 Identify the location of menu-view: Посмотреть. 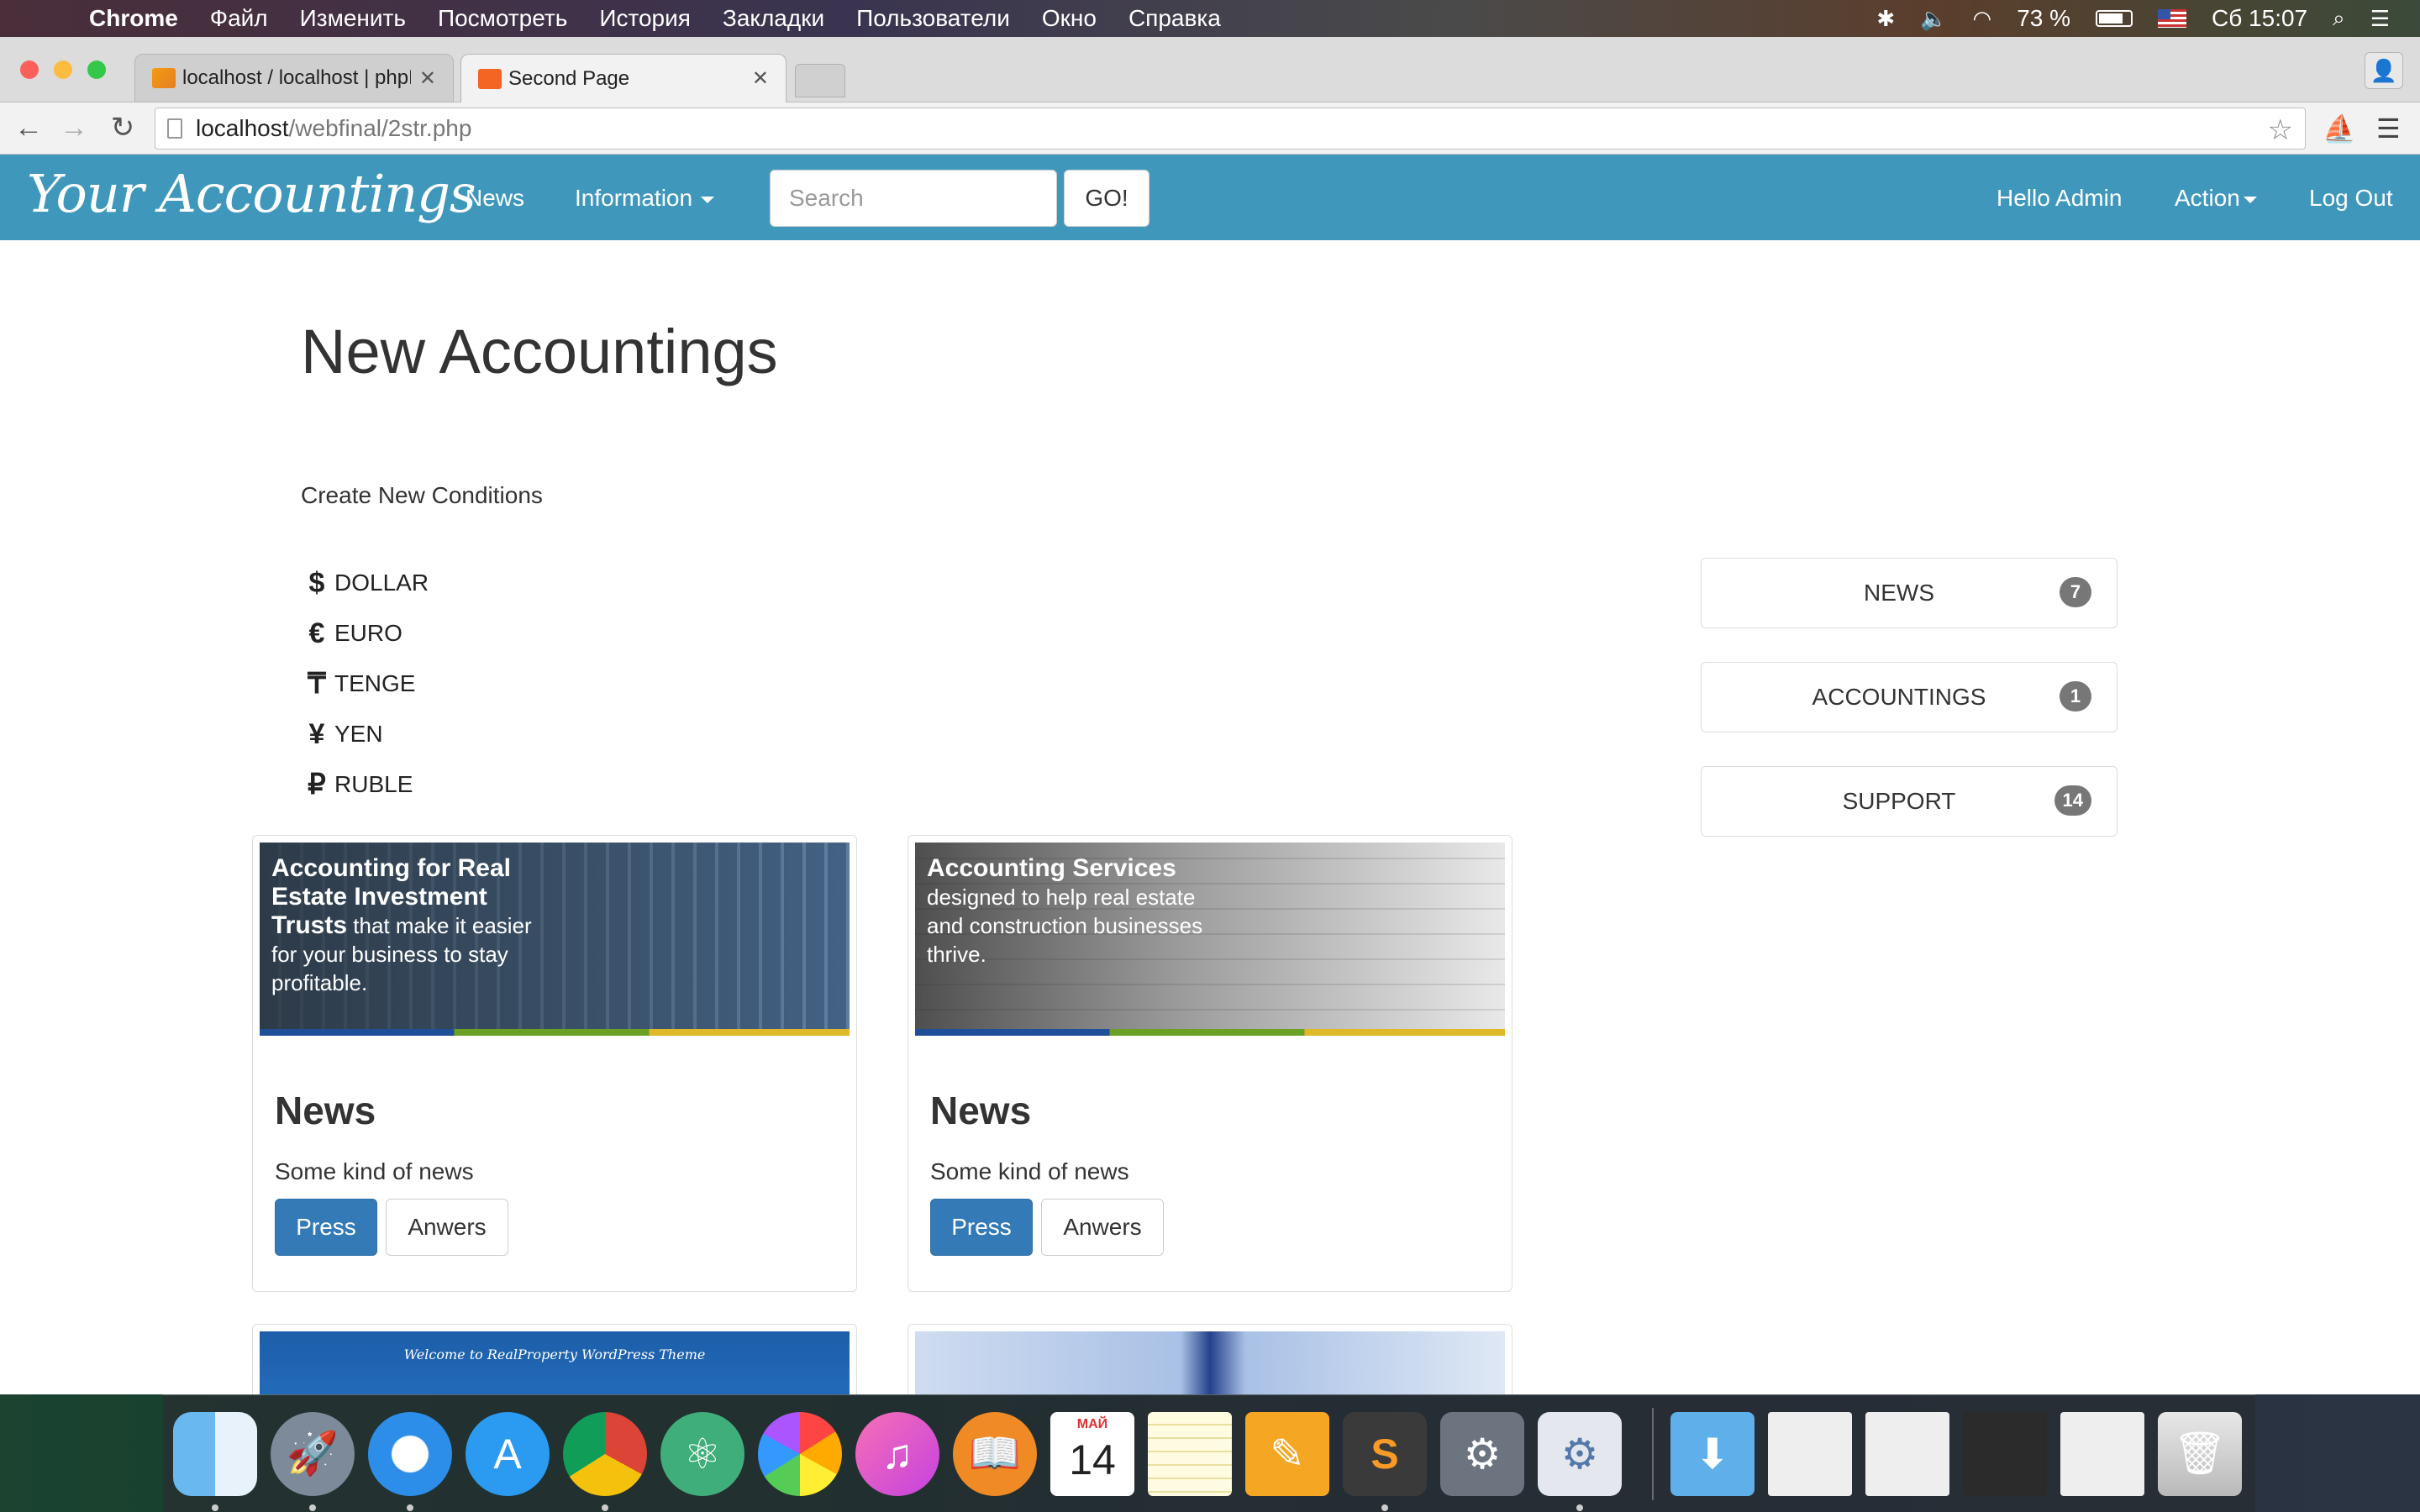
(502, 18).